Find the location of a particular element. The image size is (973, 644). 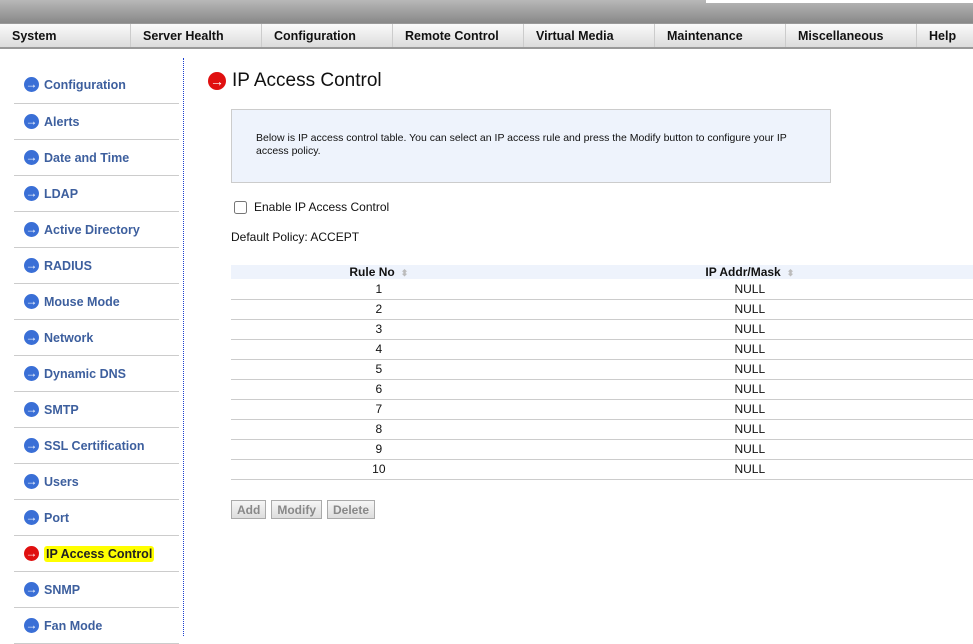

table-row: 6 NULL is located at coordinates (602, 389).